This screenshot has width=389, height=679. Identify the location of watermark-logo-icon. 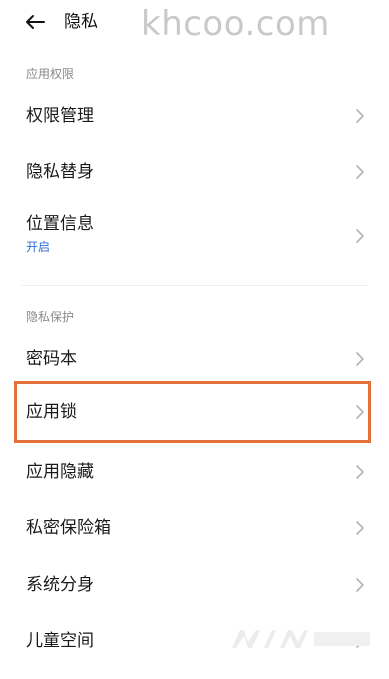
(301, 639).